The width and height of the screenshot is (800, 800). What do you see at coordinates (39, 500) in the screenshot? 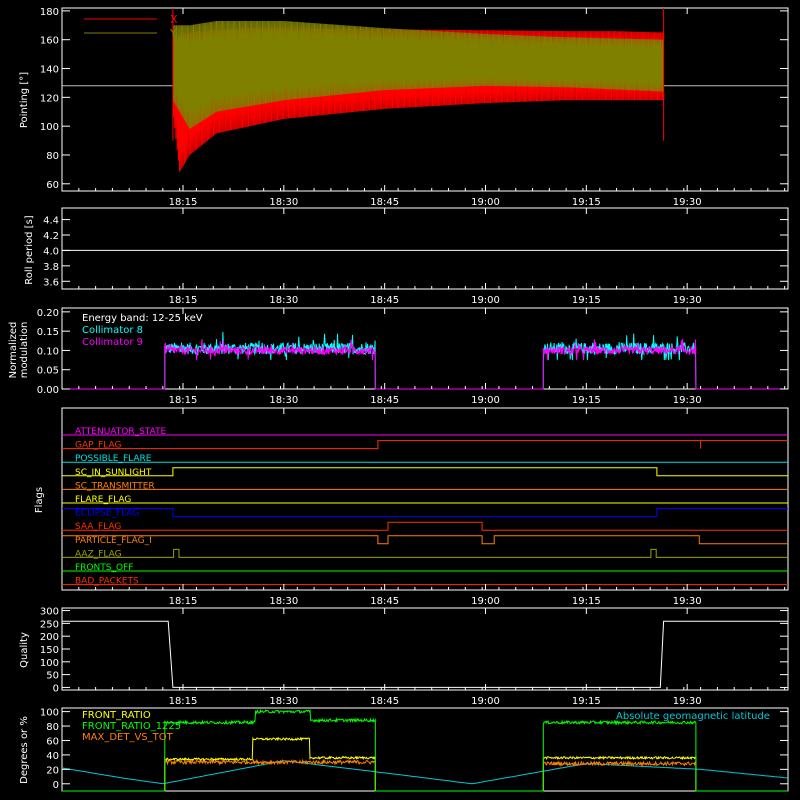
I see `flags-y-label: Flags` at bounding box center [39, 500].